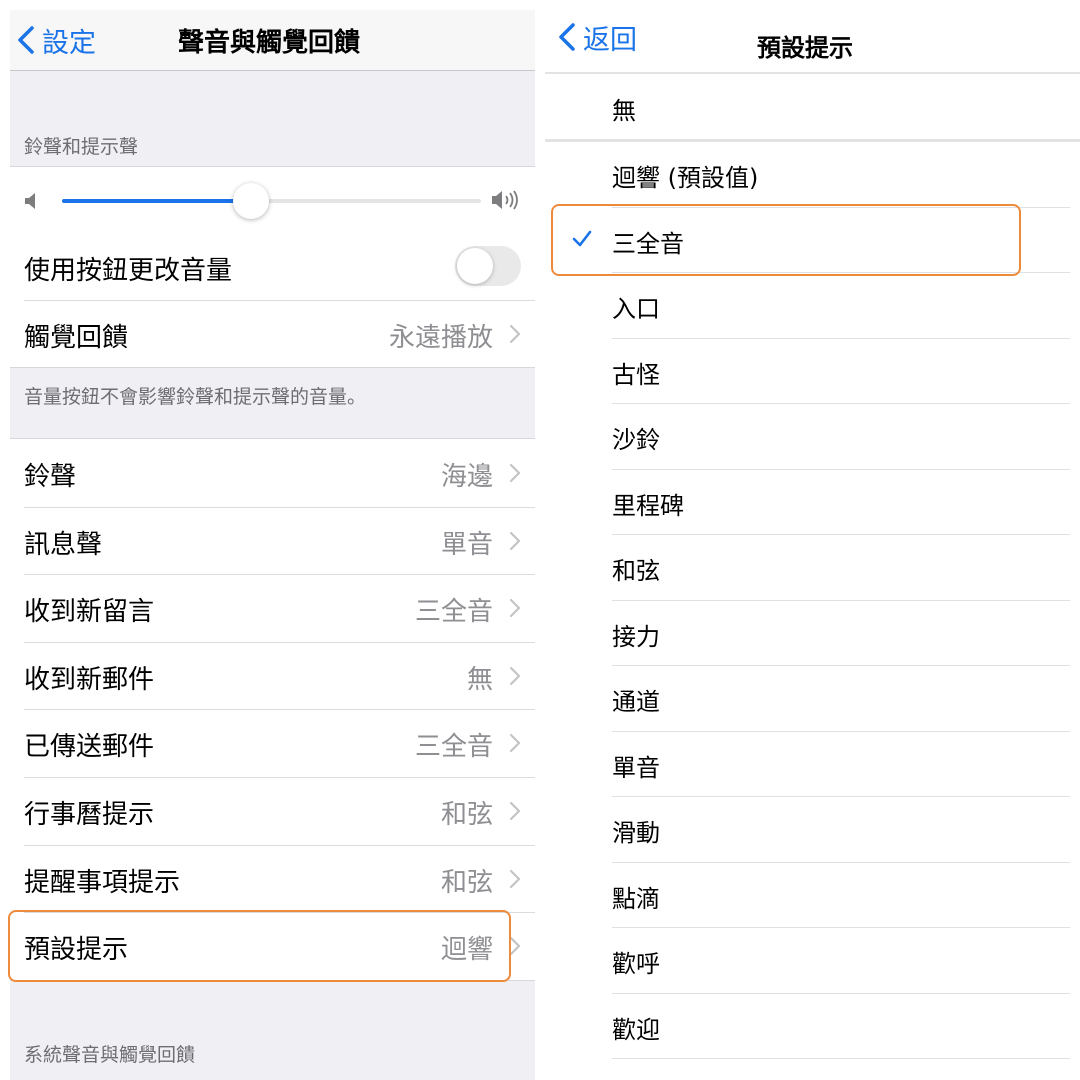  I want to click on option-row: 歡迎, so click(812, 1026).